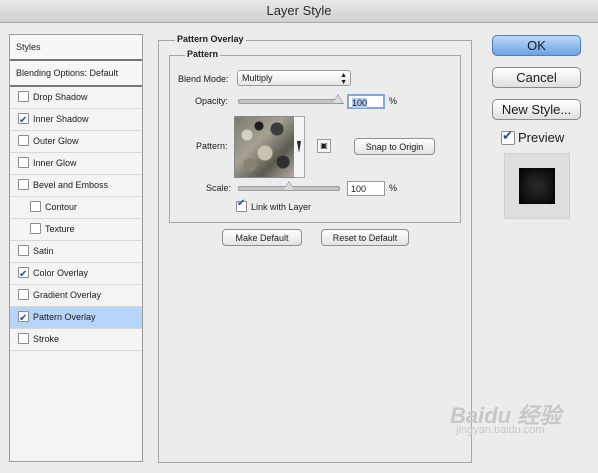  I want to click on ok-button: OK, so click(536, 45).